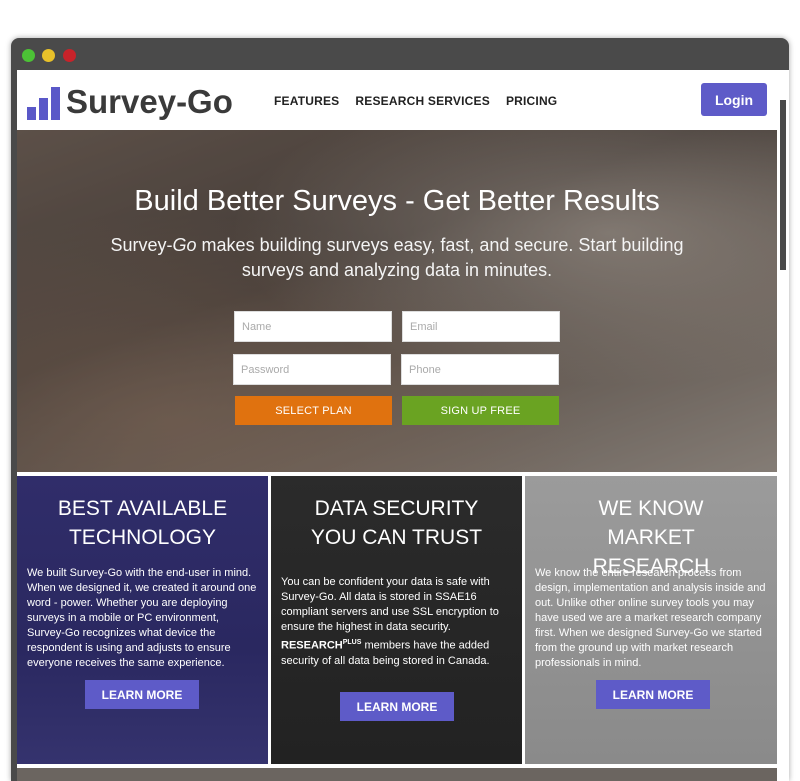  What do you see at coordinates (48, 55) in the screenshot?
I see `window-minimize-button` at bounding box center [48, 55].